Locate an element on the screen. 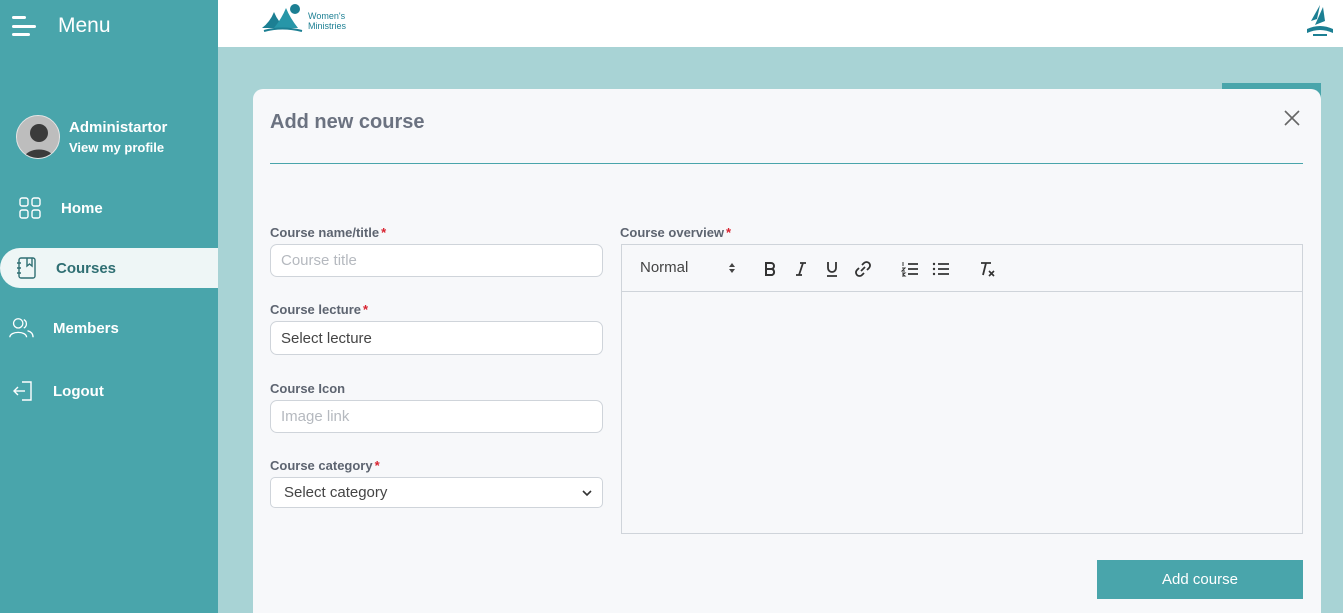  close-button is located at coordinates (1292, 118).